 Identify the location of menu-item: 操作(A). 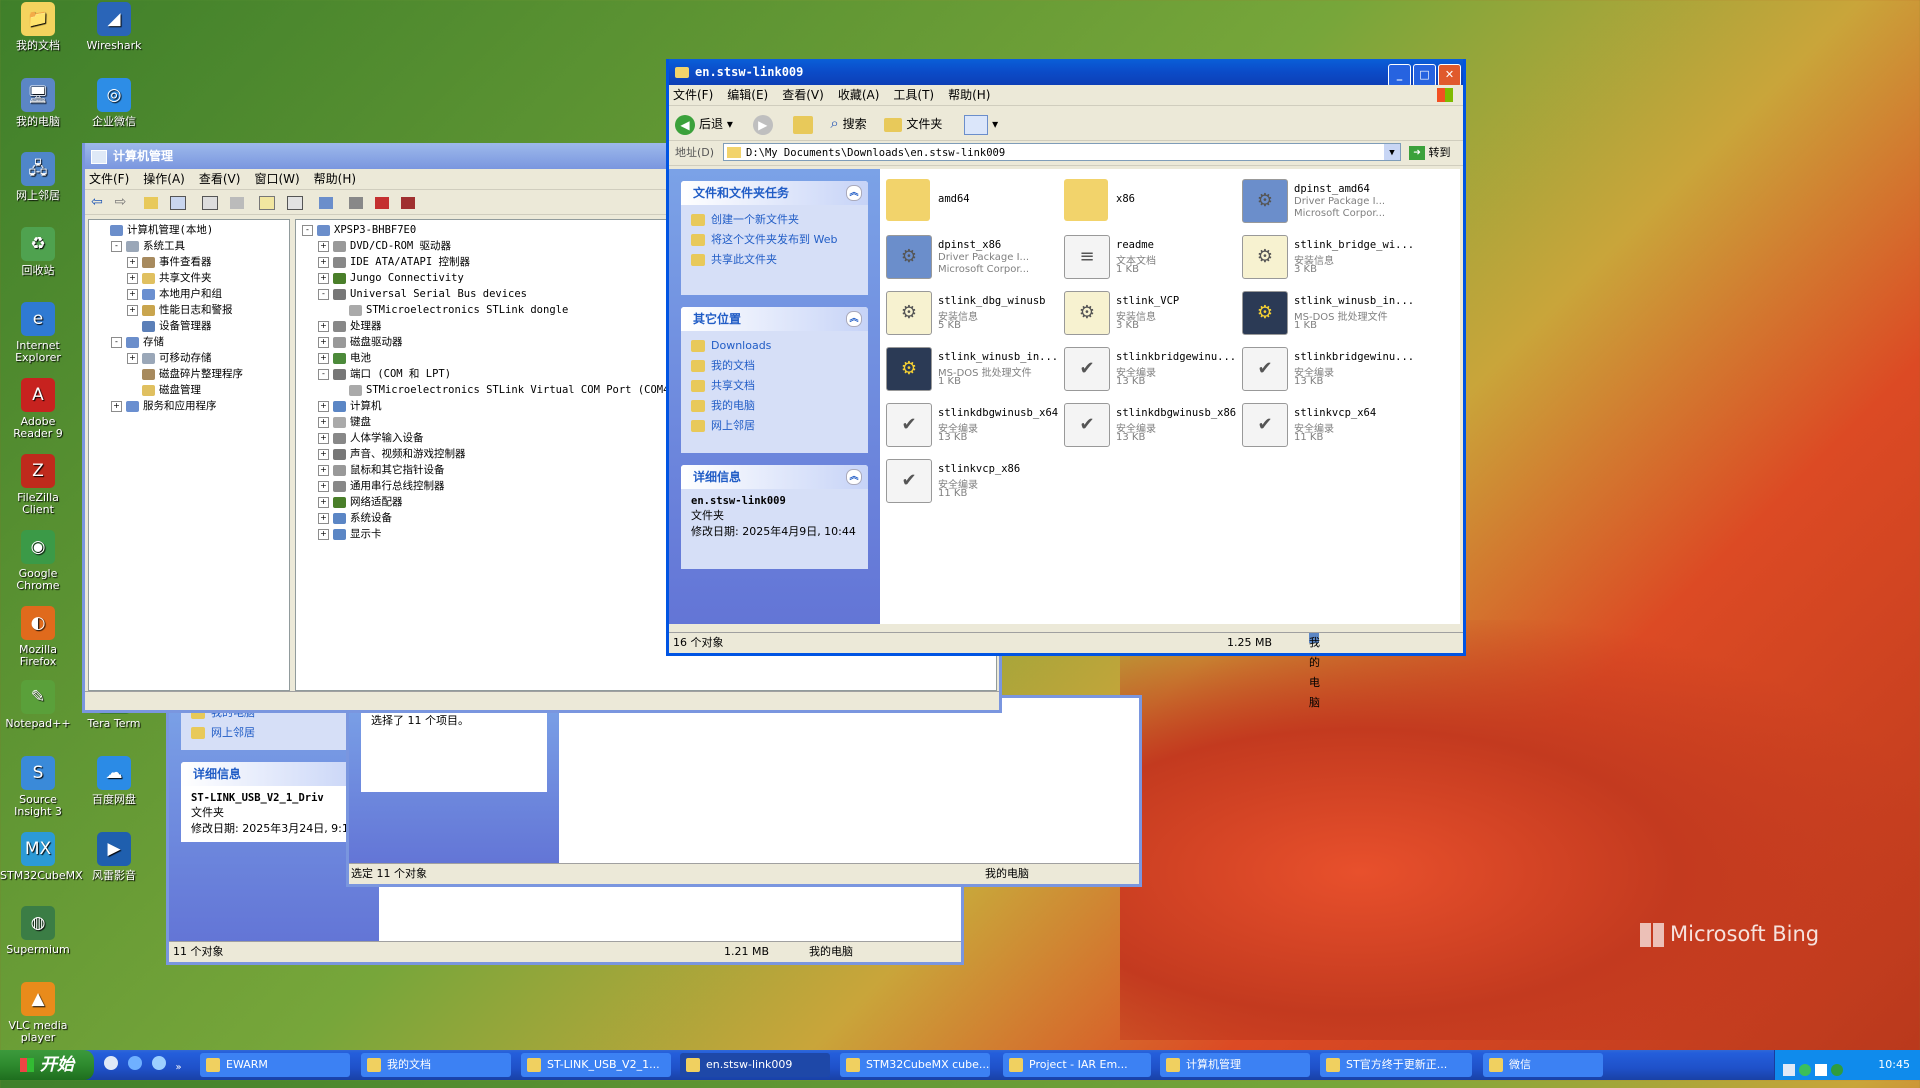
(164, 179).